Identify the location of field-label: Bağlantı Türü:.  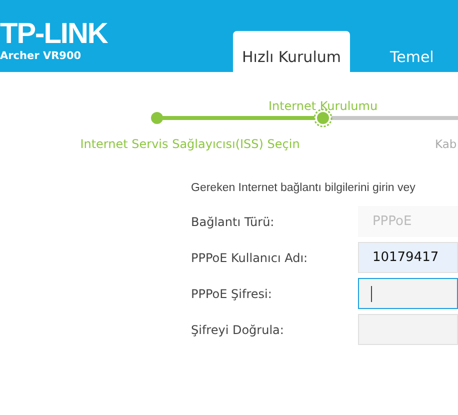
(233, 221).